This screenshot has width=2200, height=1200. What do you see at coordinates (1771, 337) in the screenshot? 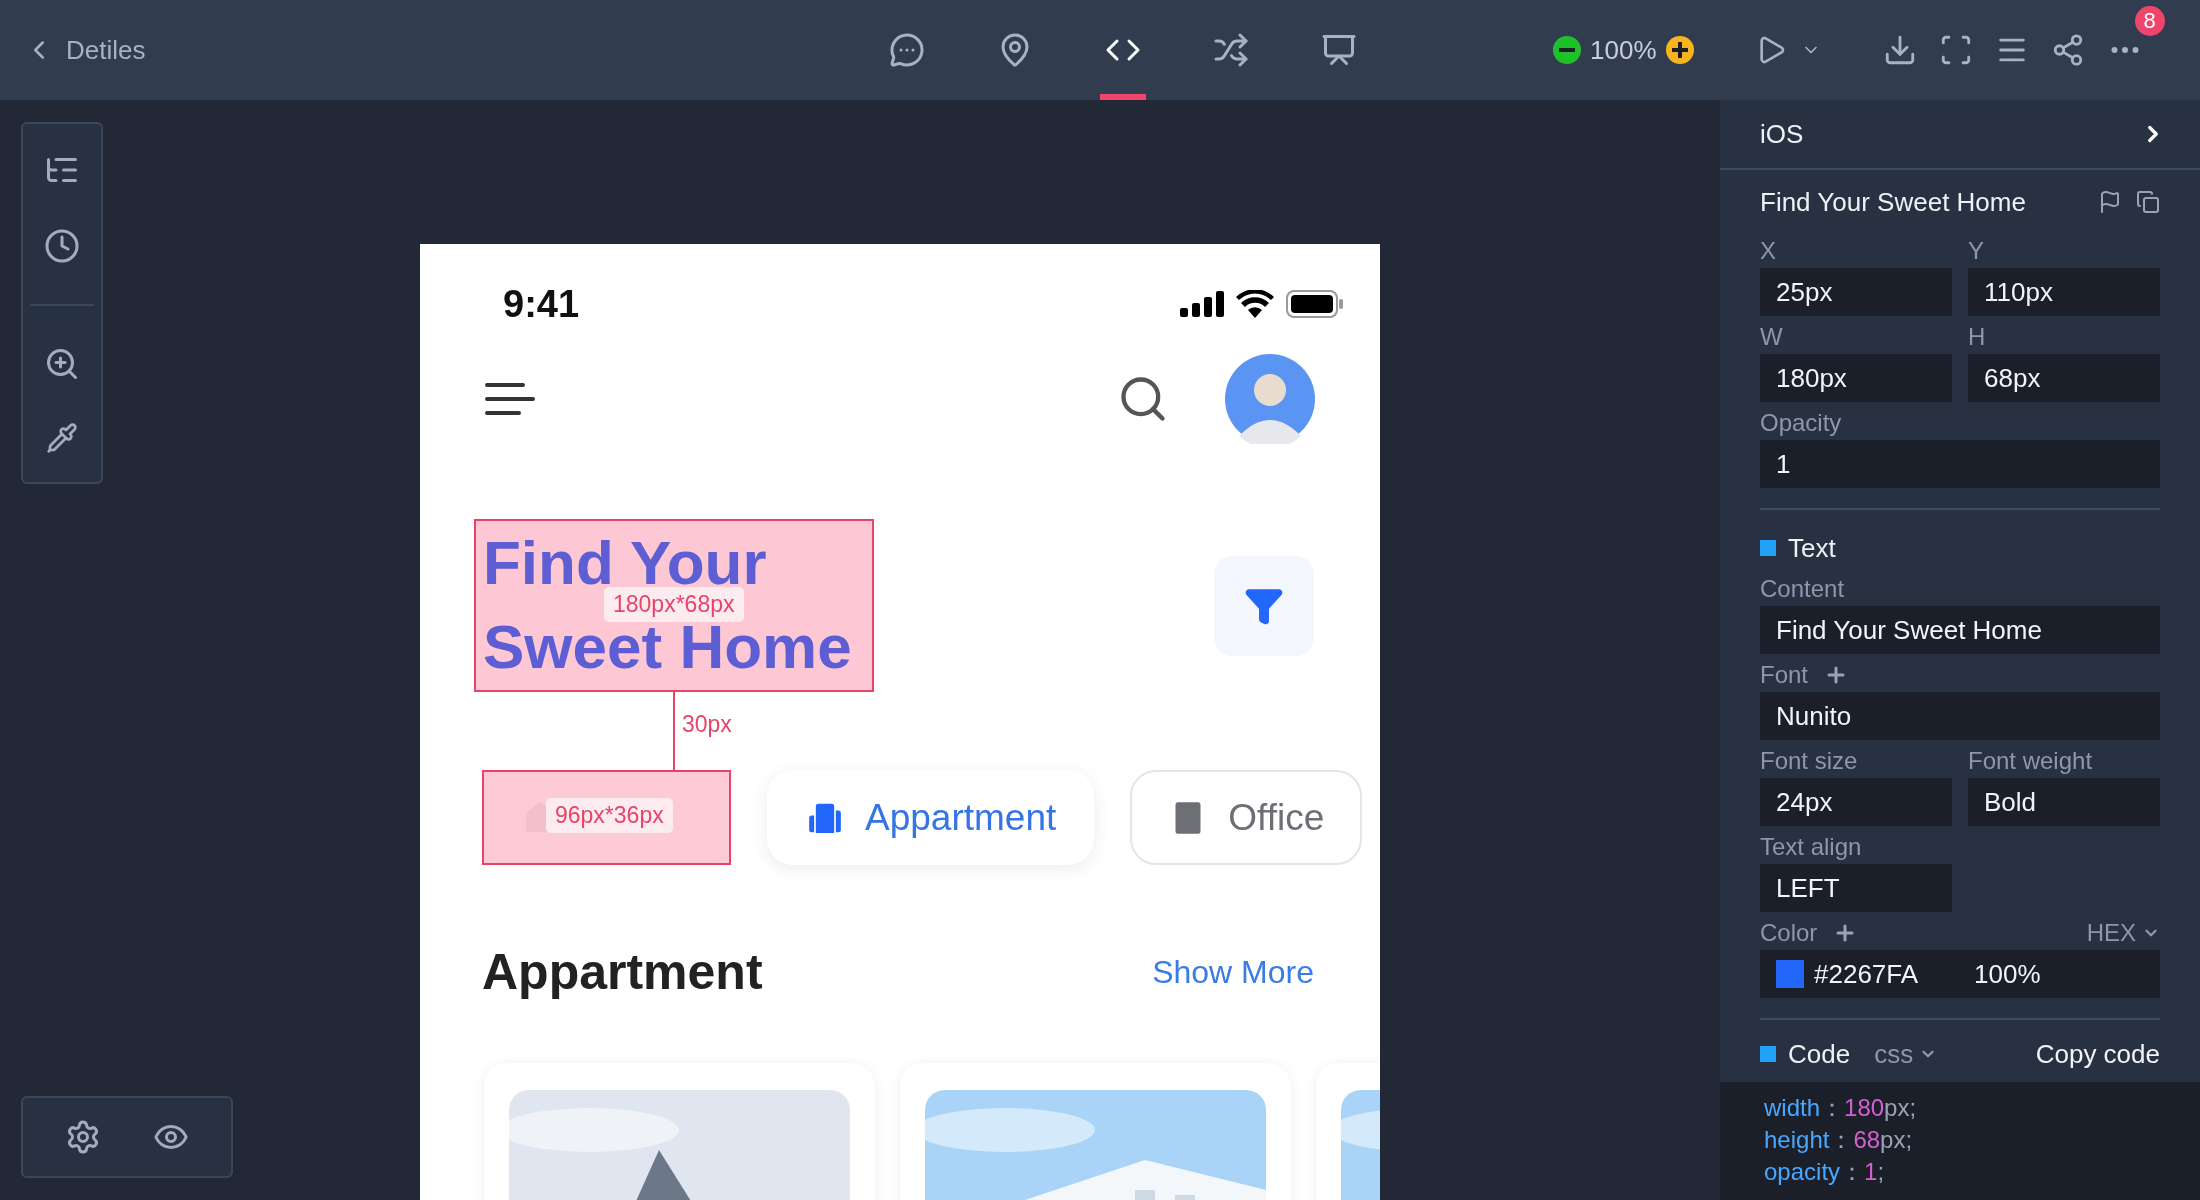
I see `field-label: W` at bounding box center [1771, 337].